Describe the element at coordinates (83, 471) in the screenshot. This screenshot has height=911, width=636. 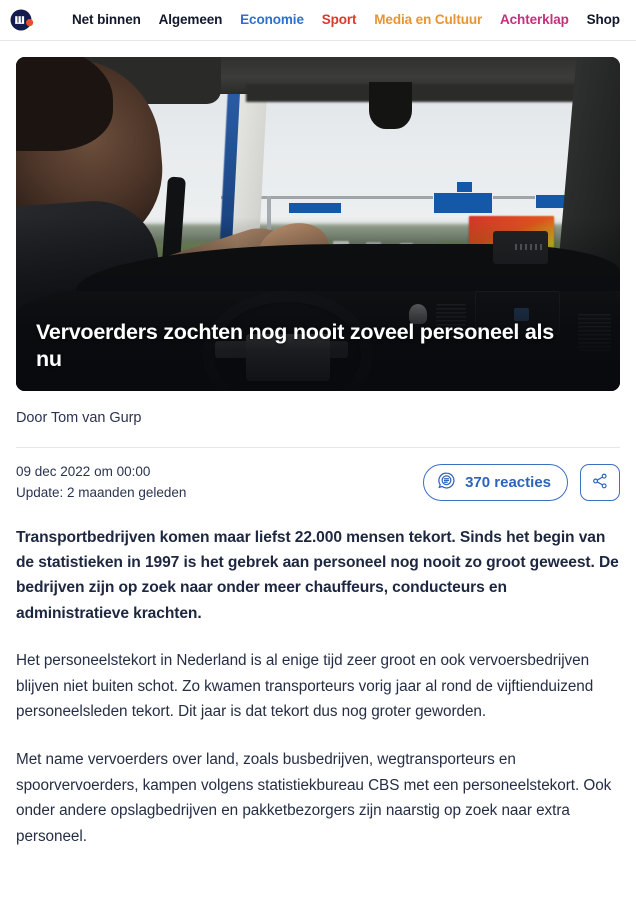
I see `published-date: 09 dec 2022 om 00:00` at that location.